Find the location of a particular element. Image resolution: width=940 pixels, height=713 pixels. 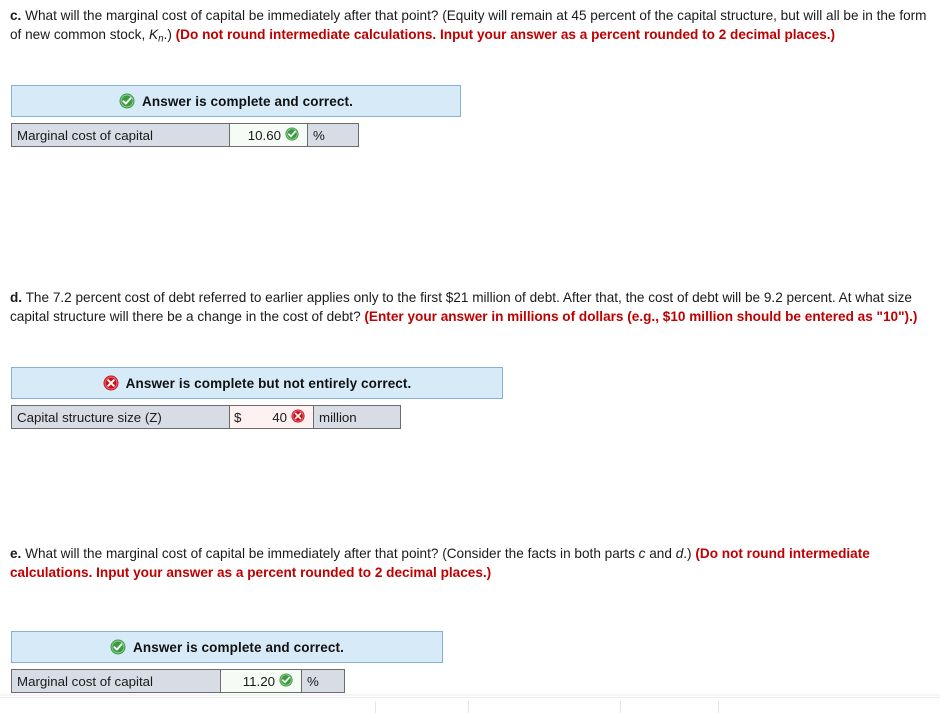

status-banner-part-c: Answer is complete and correct. is located at coordinates (236, 101).